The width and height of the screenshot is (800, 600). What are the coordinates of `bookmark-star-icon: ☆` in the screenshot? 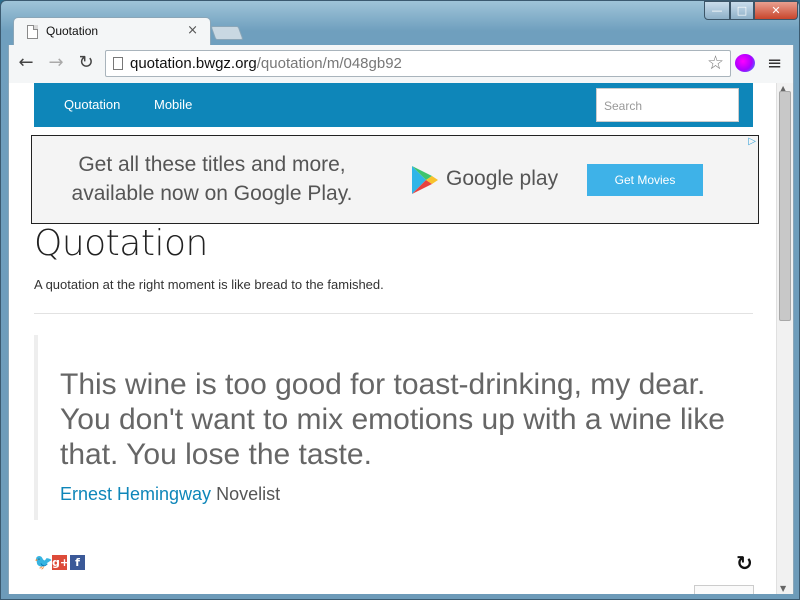 It's located at (715, 63).